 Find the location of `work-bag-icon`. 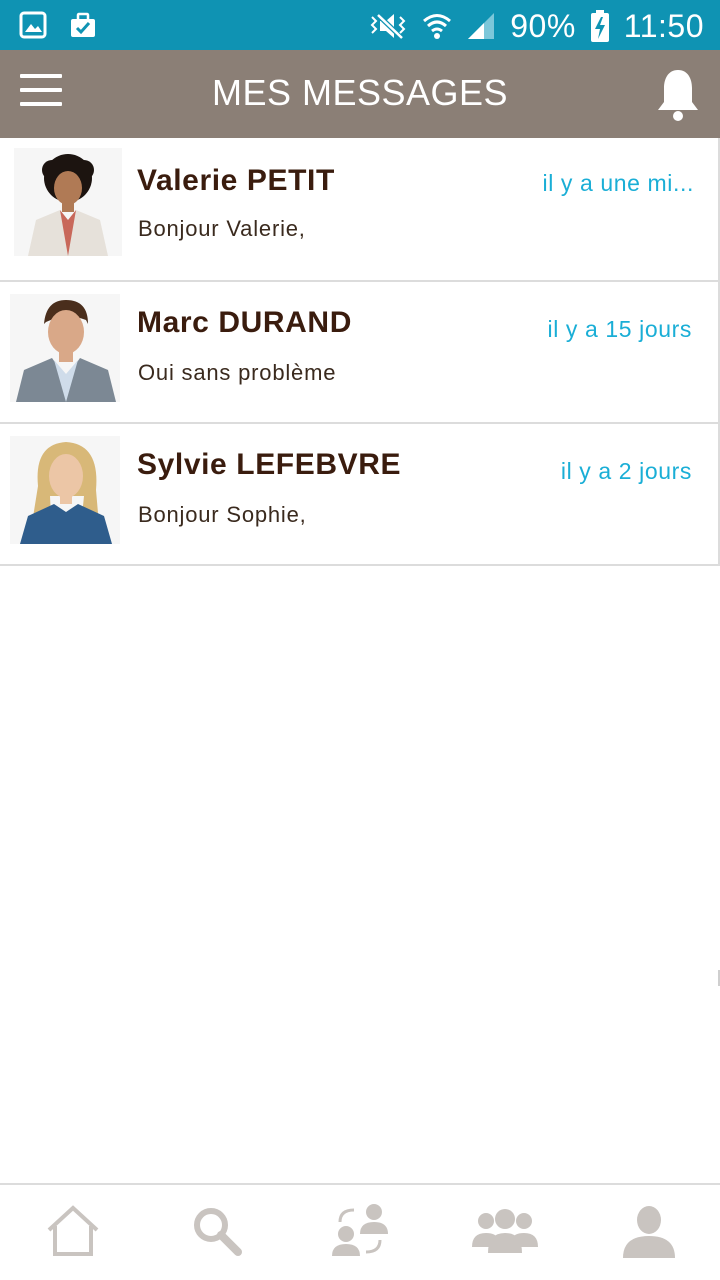

work-bag-icon is located at coordinates (83, 24).